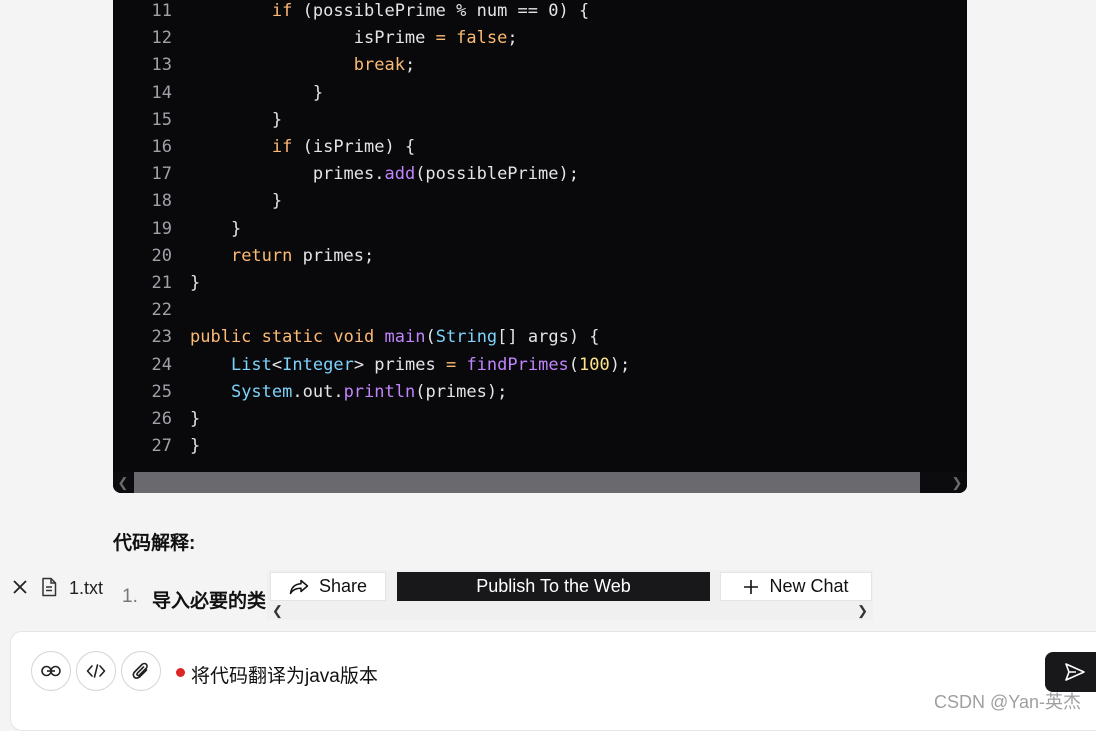  I want to click on code-line: 11 if (possiblePrime % num == 0) {, so click(351, 12).